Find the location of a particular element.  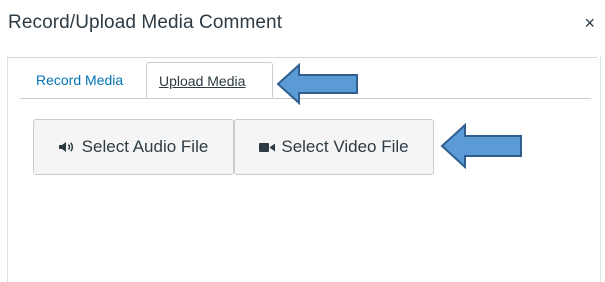

tab-record-media: Record Media is located at coordinates (79, 80).